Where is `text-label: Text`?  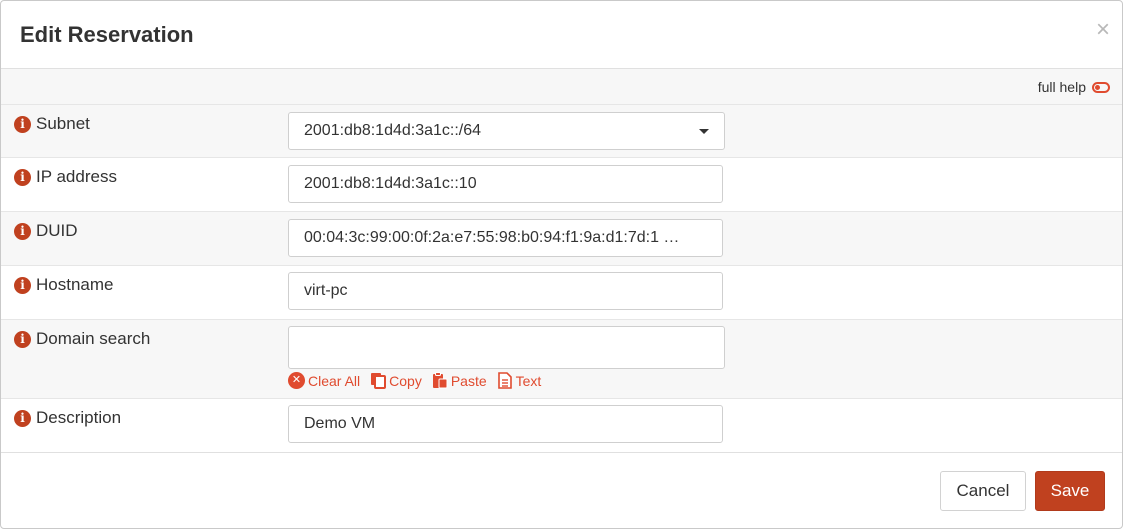
text-label: Text is located at coordinates (528, 380).